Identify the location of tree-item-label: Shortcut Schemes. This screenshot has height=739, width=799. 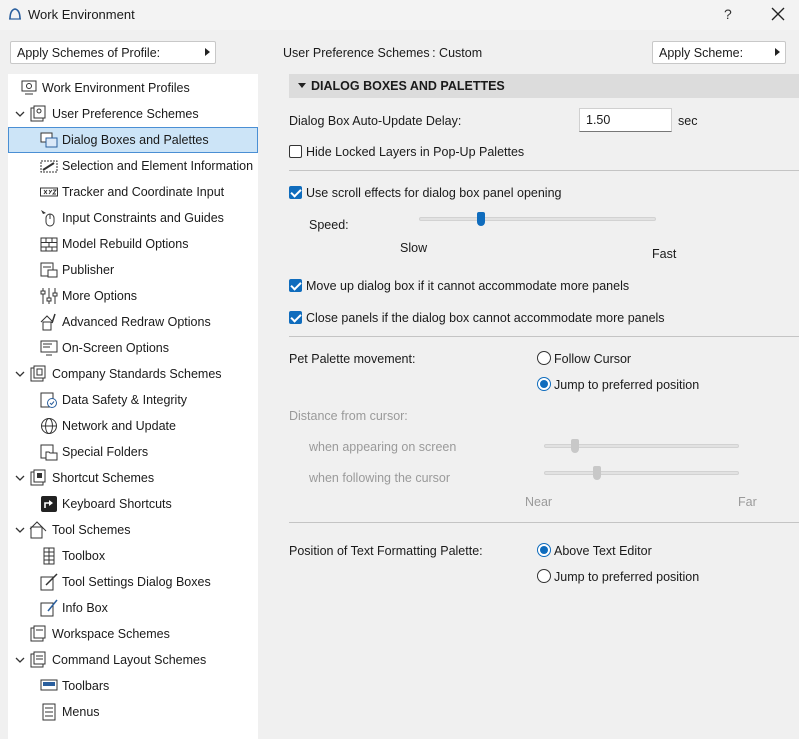
(103, 478).